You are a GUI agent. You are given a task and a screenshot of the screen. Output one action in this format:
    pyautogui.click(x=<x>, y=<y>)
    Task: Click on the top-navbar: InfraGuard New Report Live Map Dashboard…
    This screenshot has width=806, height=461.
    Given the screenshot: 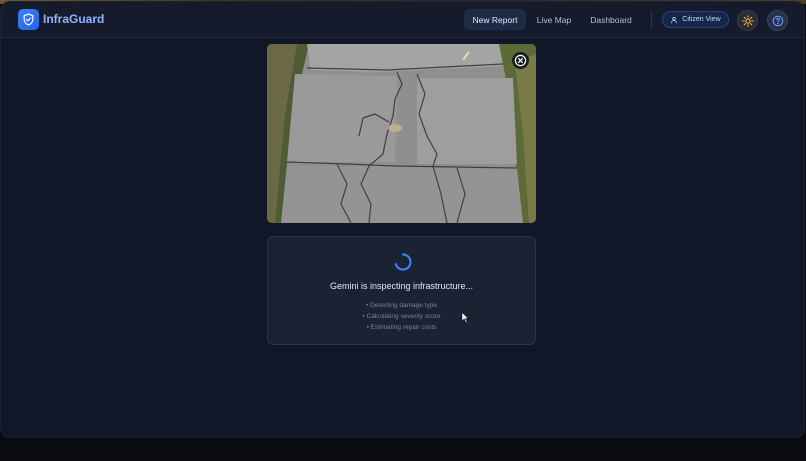 What is the action you would take?
    pyautogui.click(x=402, y=20)
    